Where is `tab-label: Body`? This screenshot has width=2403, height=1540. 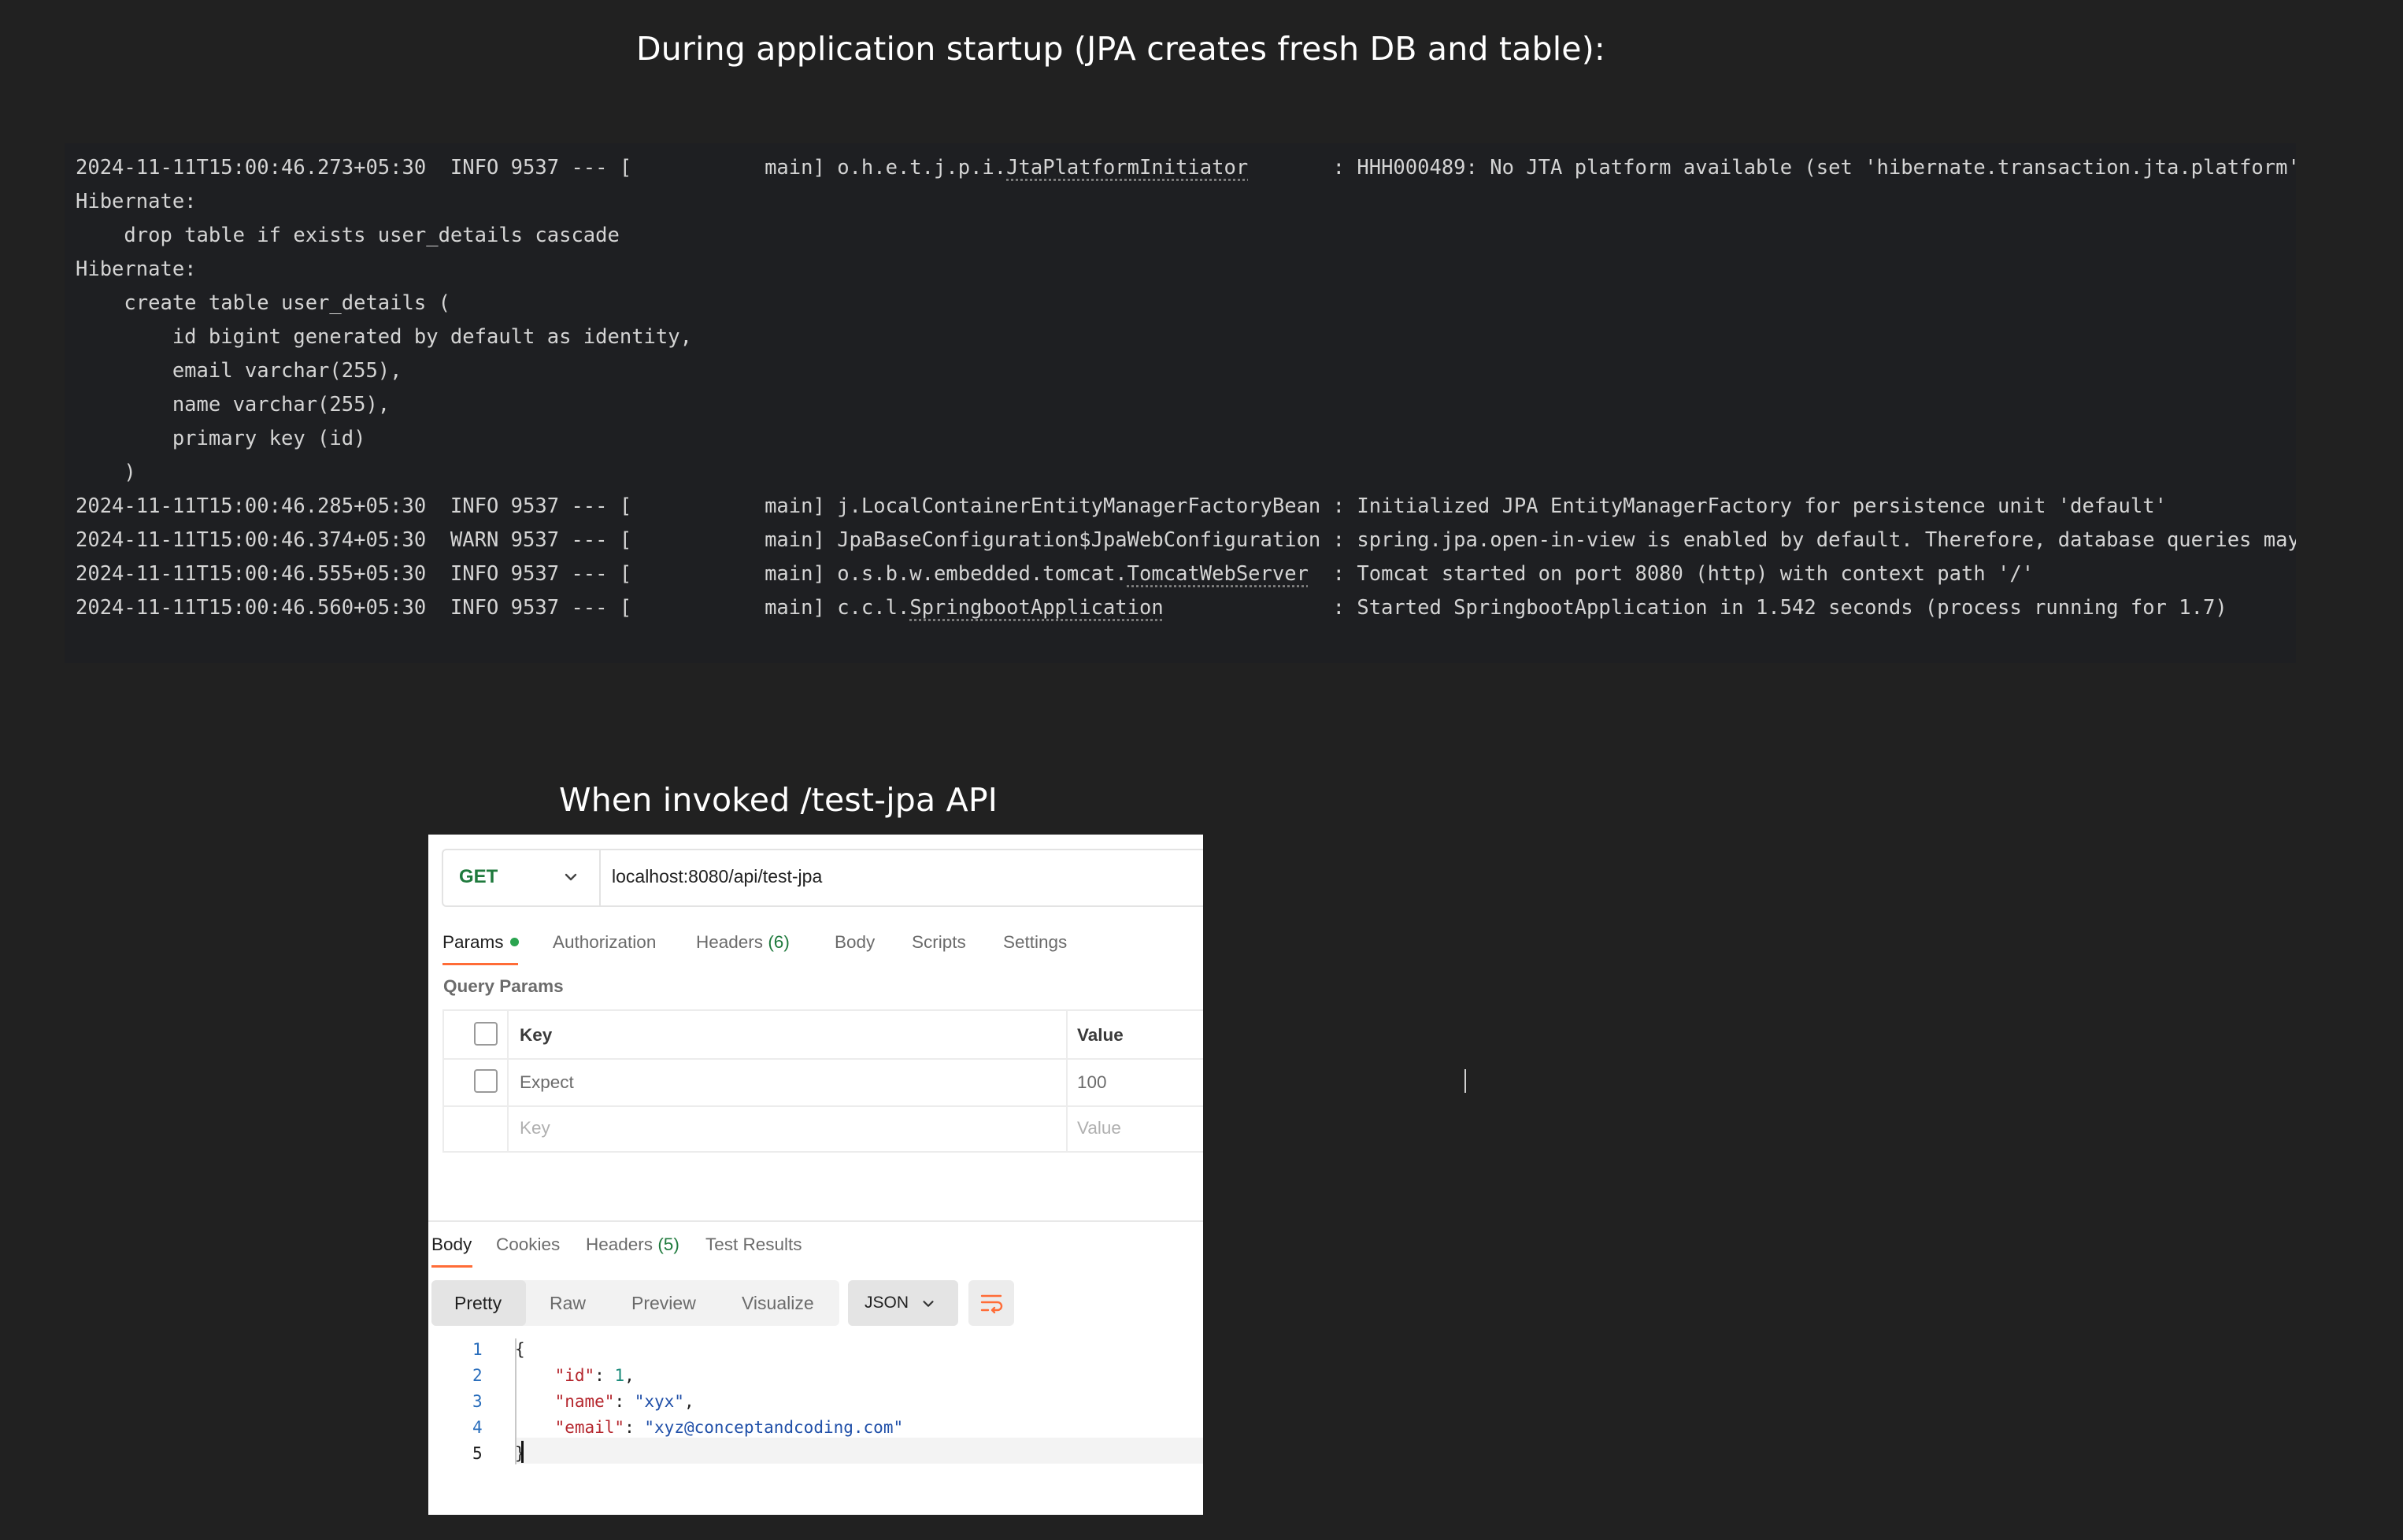 tab-label: Body is located at coordinates (855, 942).